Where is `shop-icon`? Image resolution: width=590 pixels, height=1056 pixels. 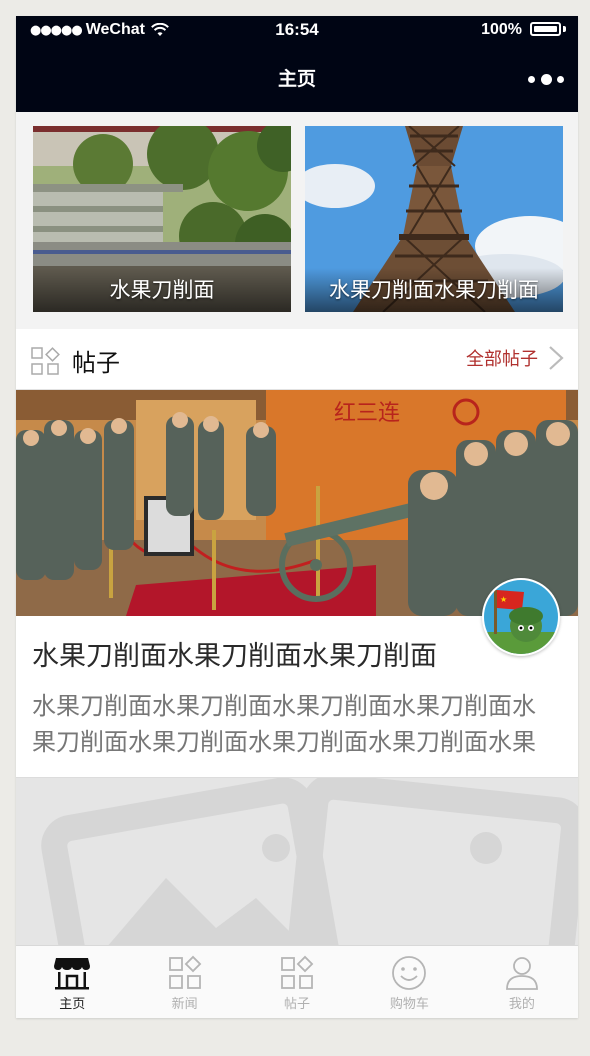
shop-icon is located at coordinates (72, 974).